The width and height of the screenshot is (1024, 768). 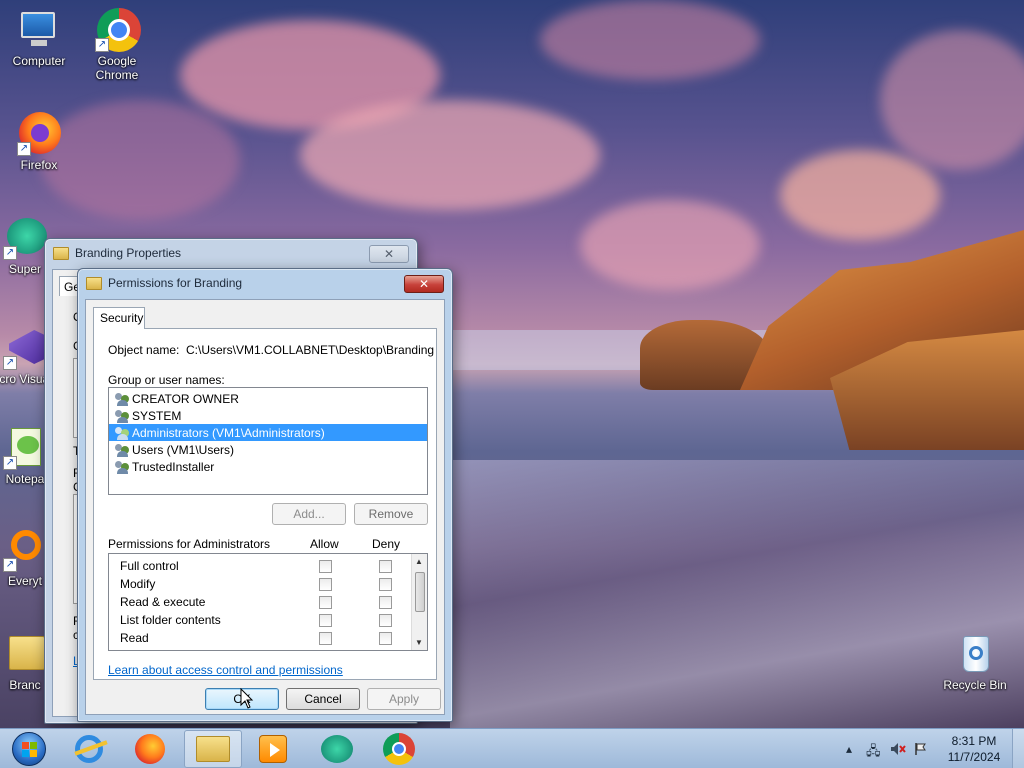 I want to click on deny-column-header: Deny, so click(x=386, y=544).